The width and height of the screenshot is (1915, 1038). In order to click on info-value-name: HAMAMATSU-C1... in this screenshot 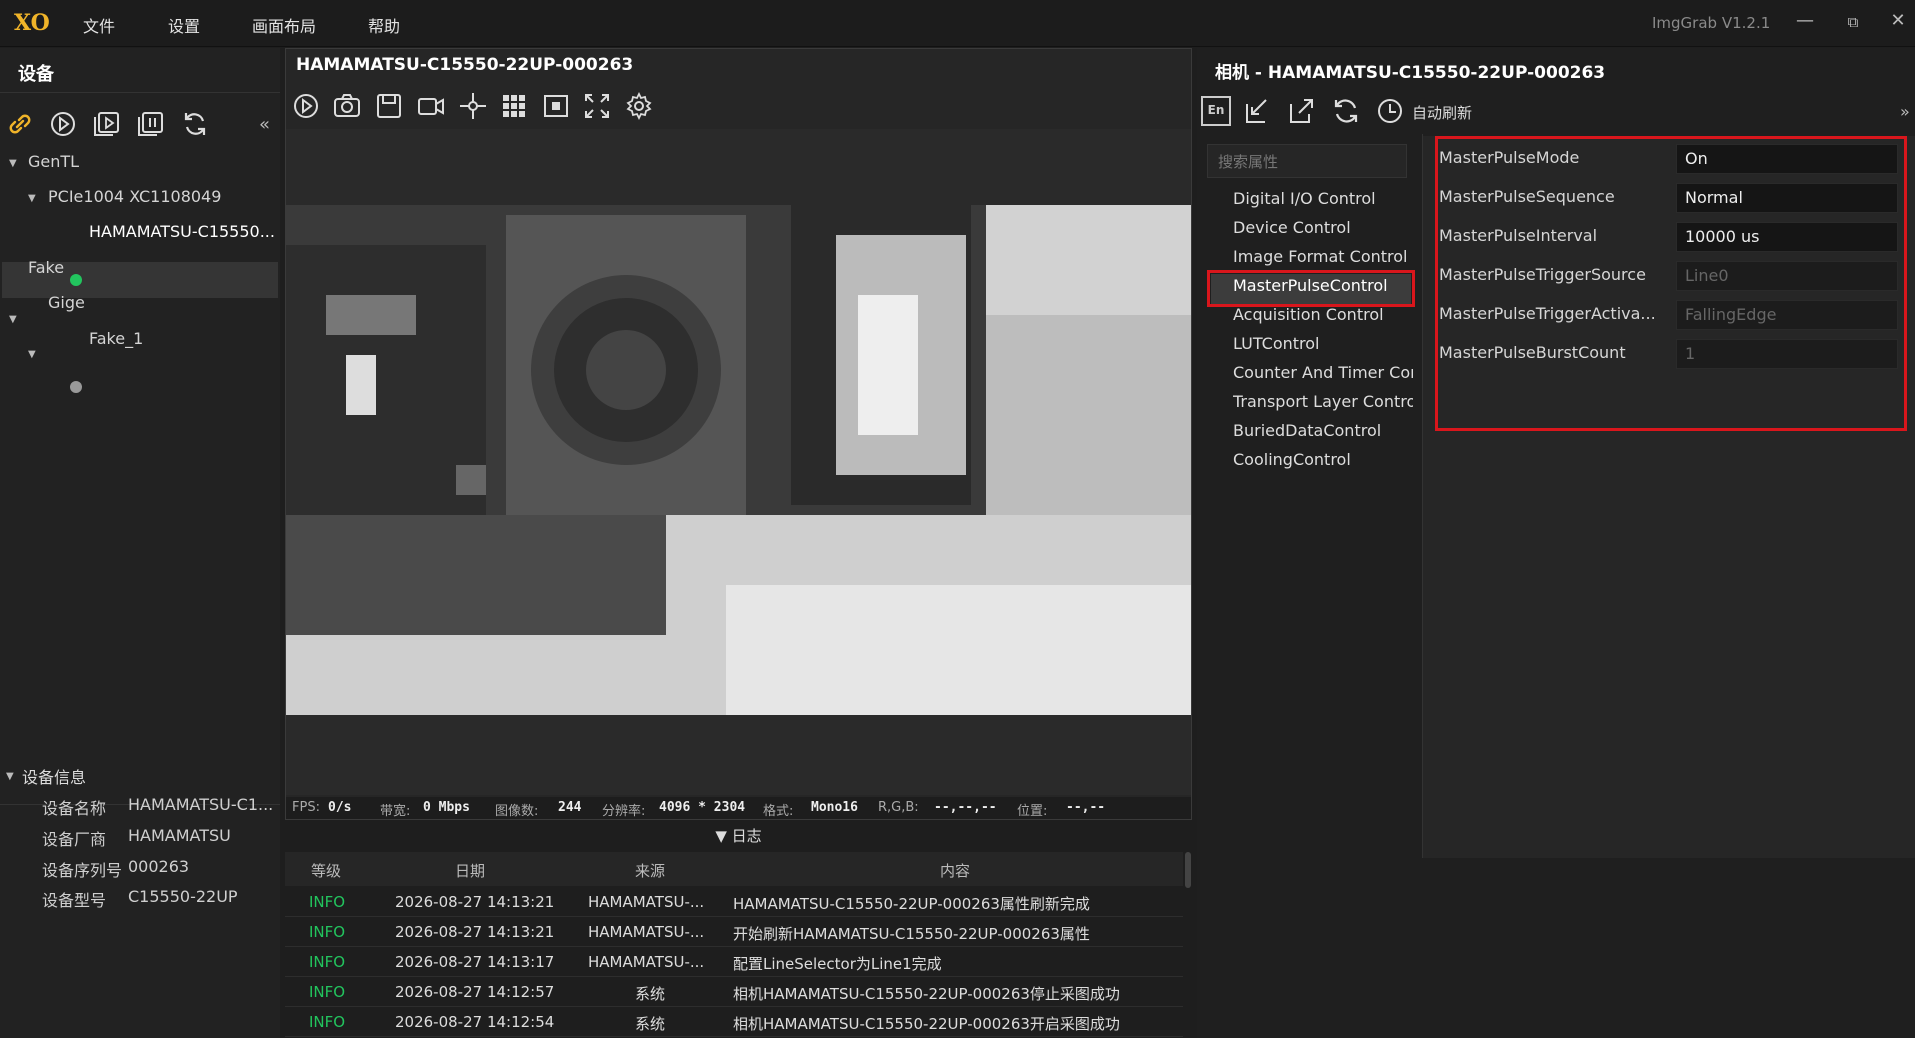, I will do `click(201, 804)`.